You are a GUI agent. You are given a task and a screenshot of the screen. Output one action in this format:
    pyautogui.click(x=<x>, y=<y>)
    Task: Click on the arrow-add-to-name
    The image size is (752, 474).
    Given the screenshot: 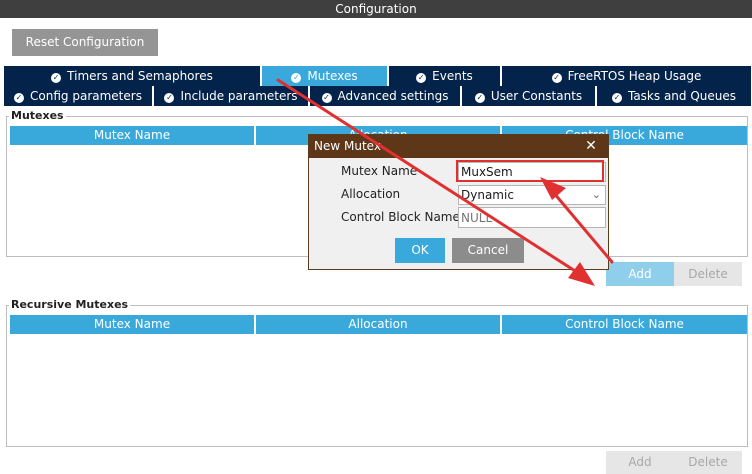 What is the action you would take?
    pyautogui.click(x=577, y=220)
    